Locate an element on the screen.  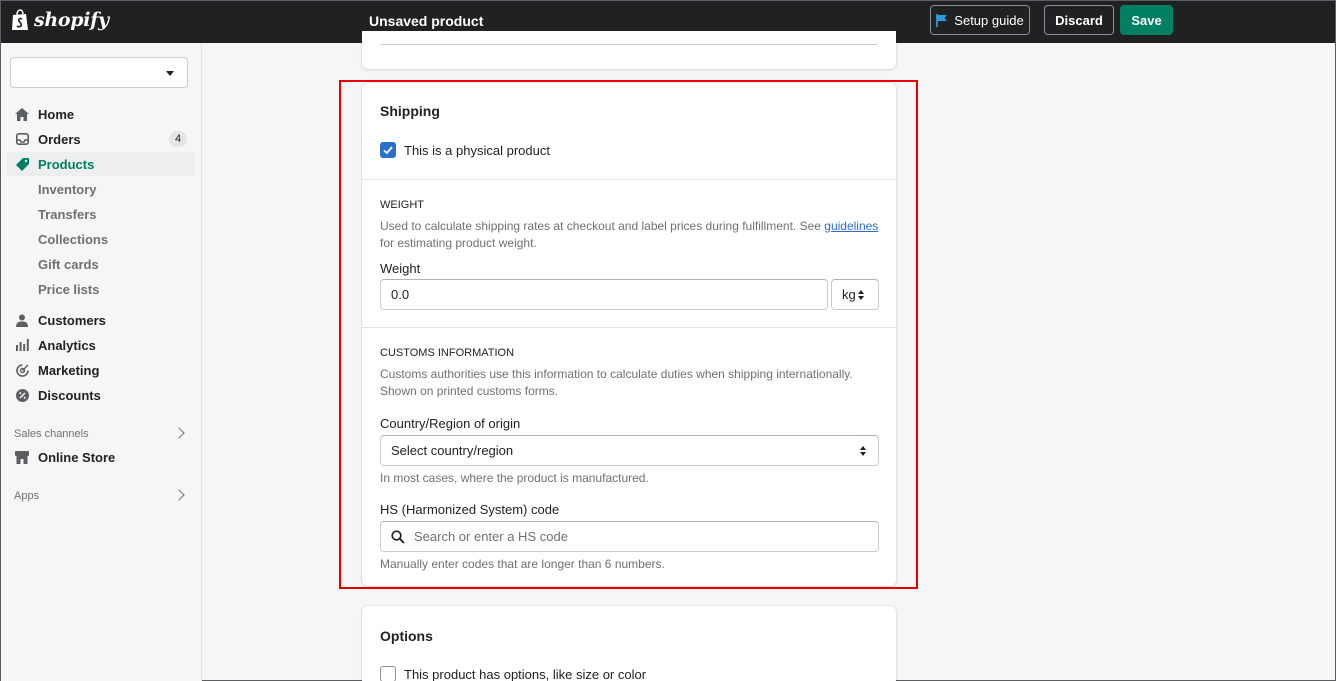
hs-code-label: HS (Harmonized System) code is located at coordinates (470, 509).